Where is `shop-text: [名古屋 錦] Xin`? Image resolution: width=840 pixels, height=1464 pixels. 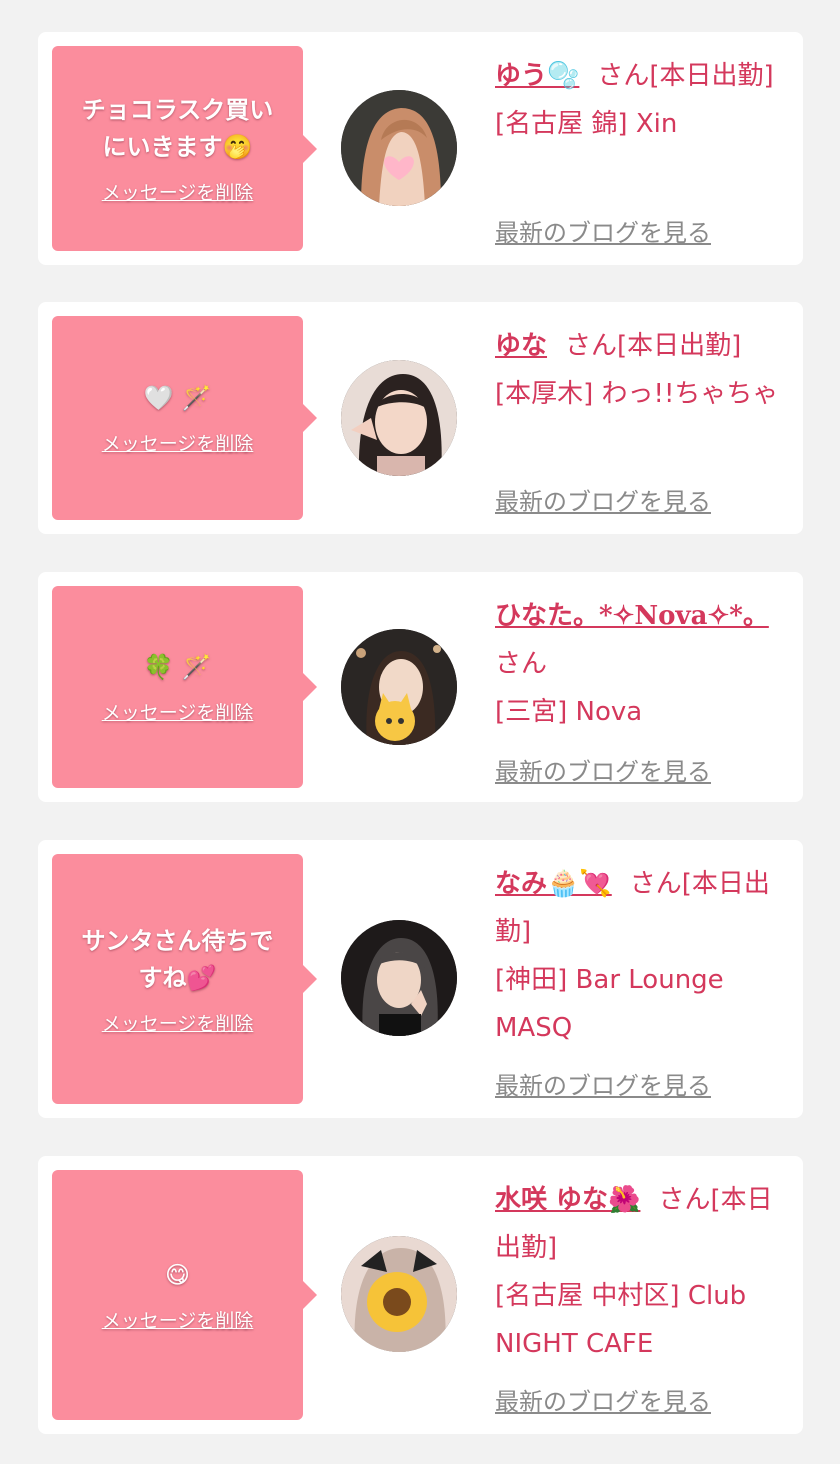
shop-text: [名古屋 錦] Xin is located at coordinates (586, 124).